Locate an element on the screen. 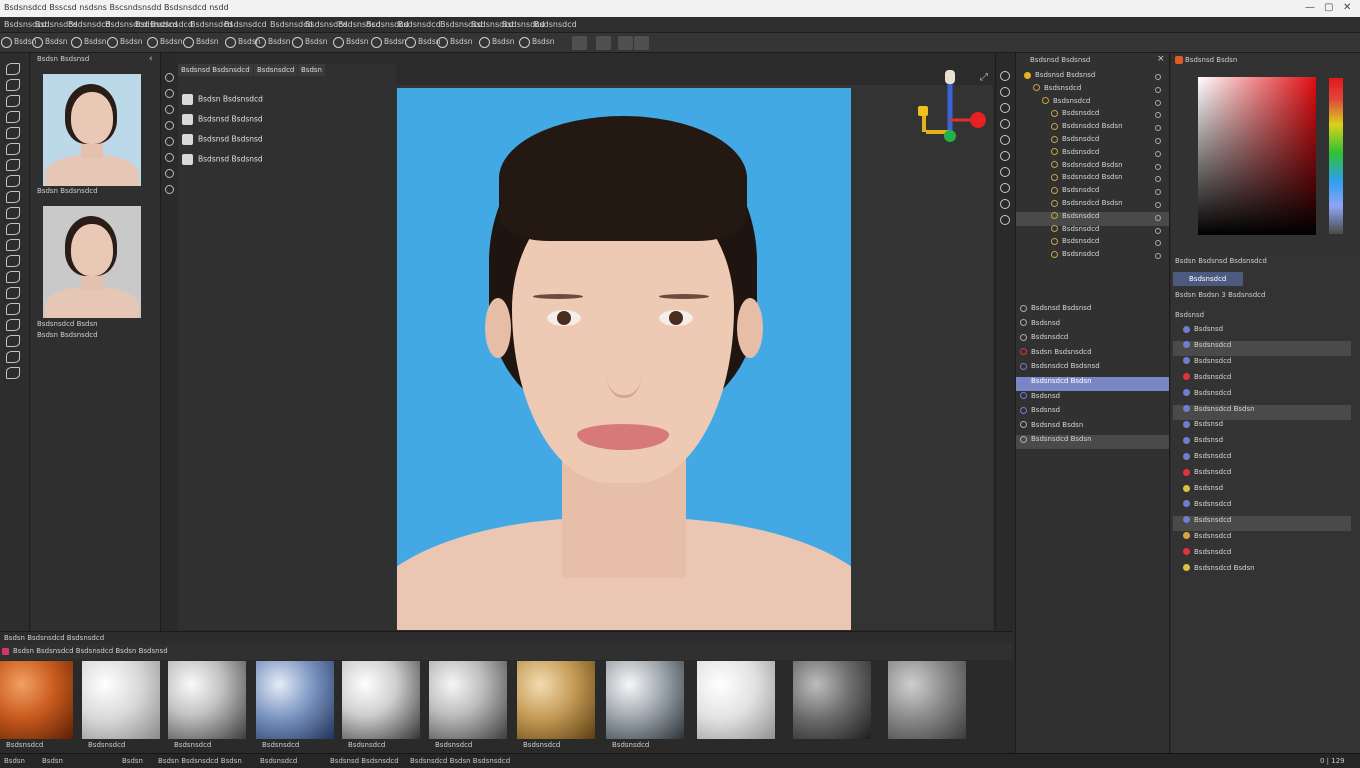 Image resolution: width=1360 pixels, height=768 pixels. color-swatch-icon is located at coordinates (1179, 60).